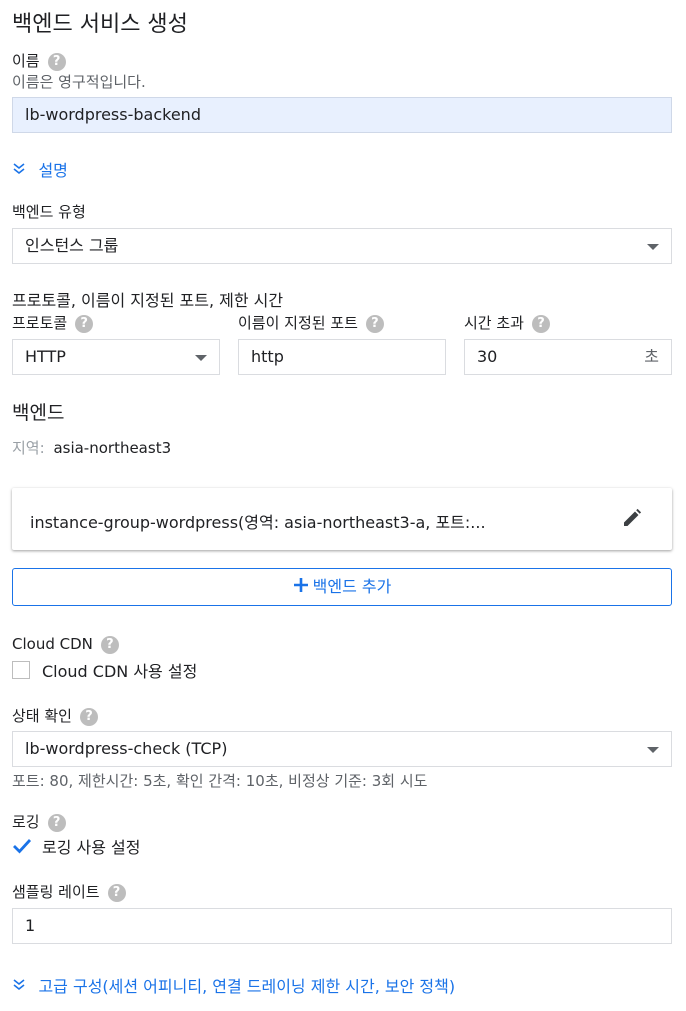 This screenshot has width=686, height=1011. What do you see at coordinates (148, 300) in the screenshot?
I see `protocol-section-heading: 프로토콜, 이름이 지정된 포트, 제한 시간` at bounding box center [148, 300].